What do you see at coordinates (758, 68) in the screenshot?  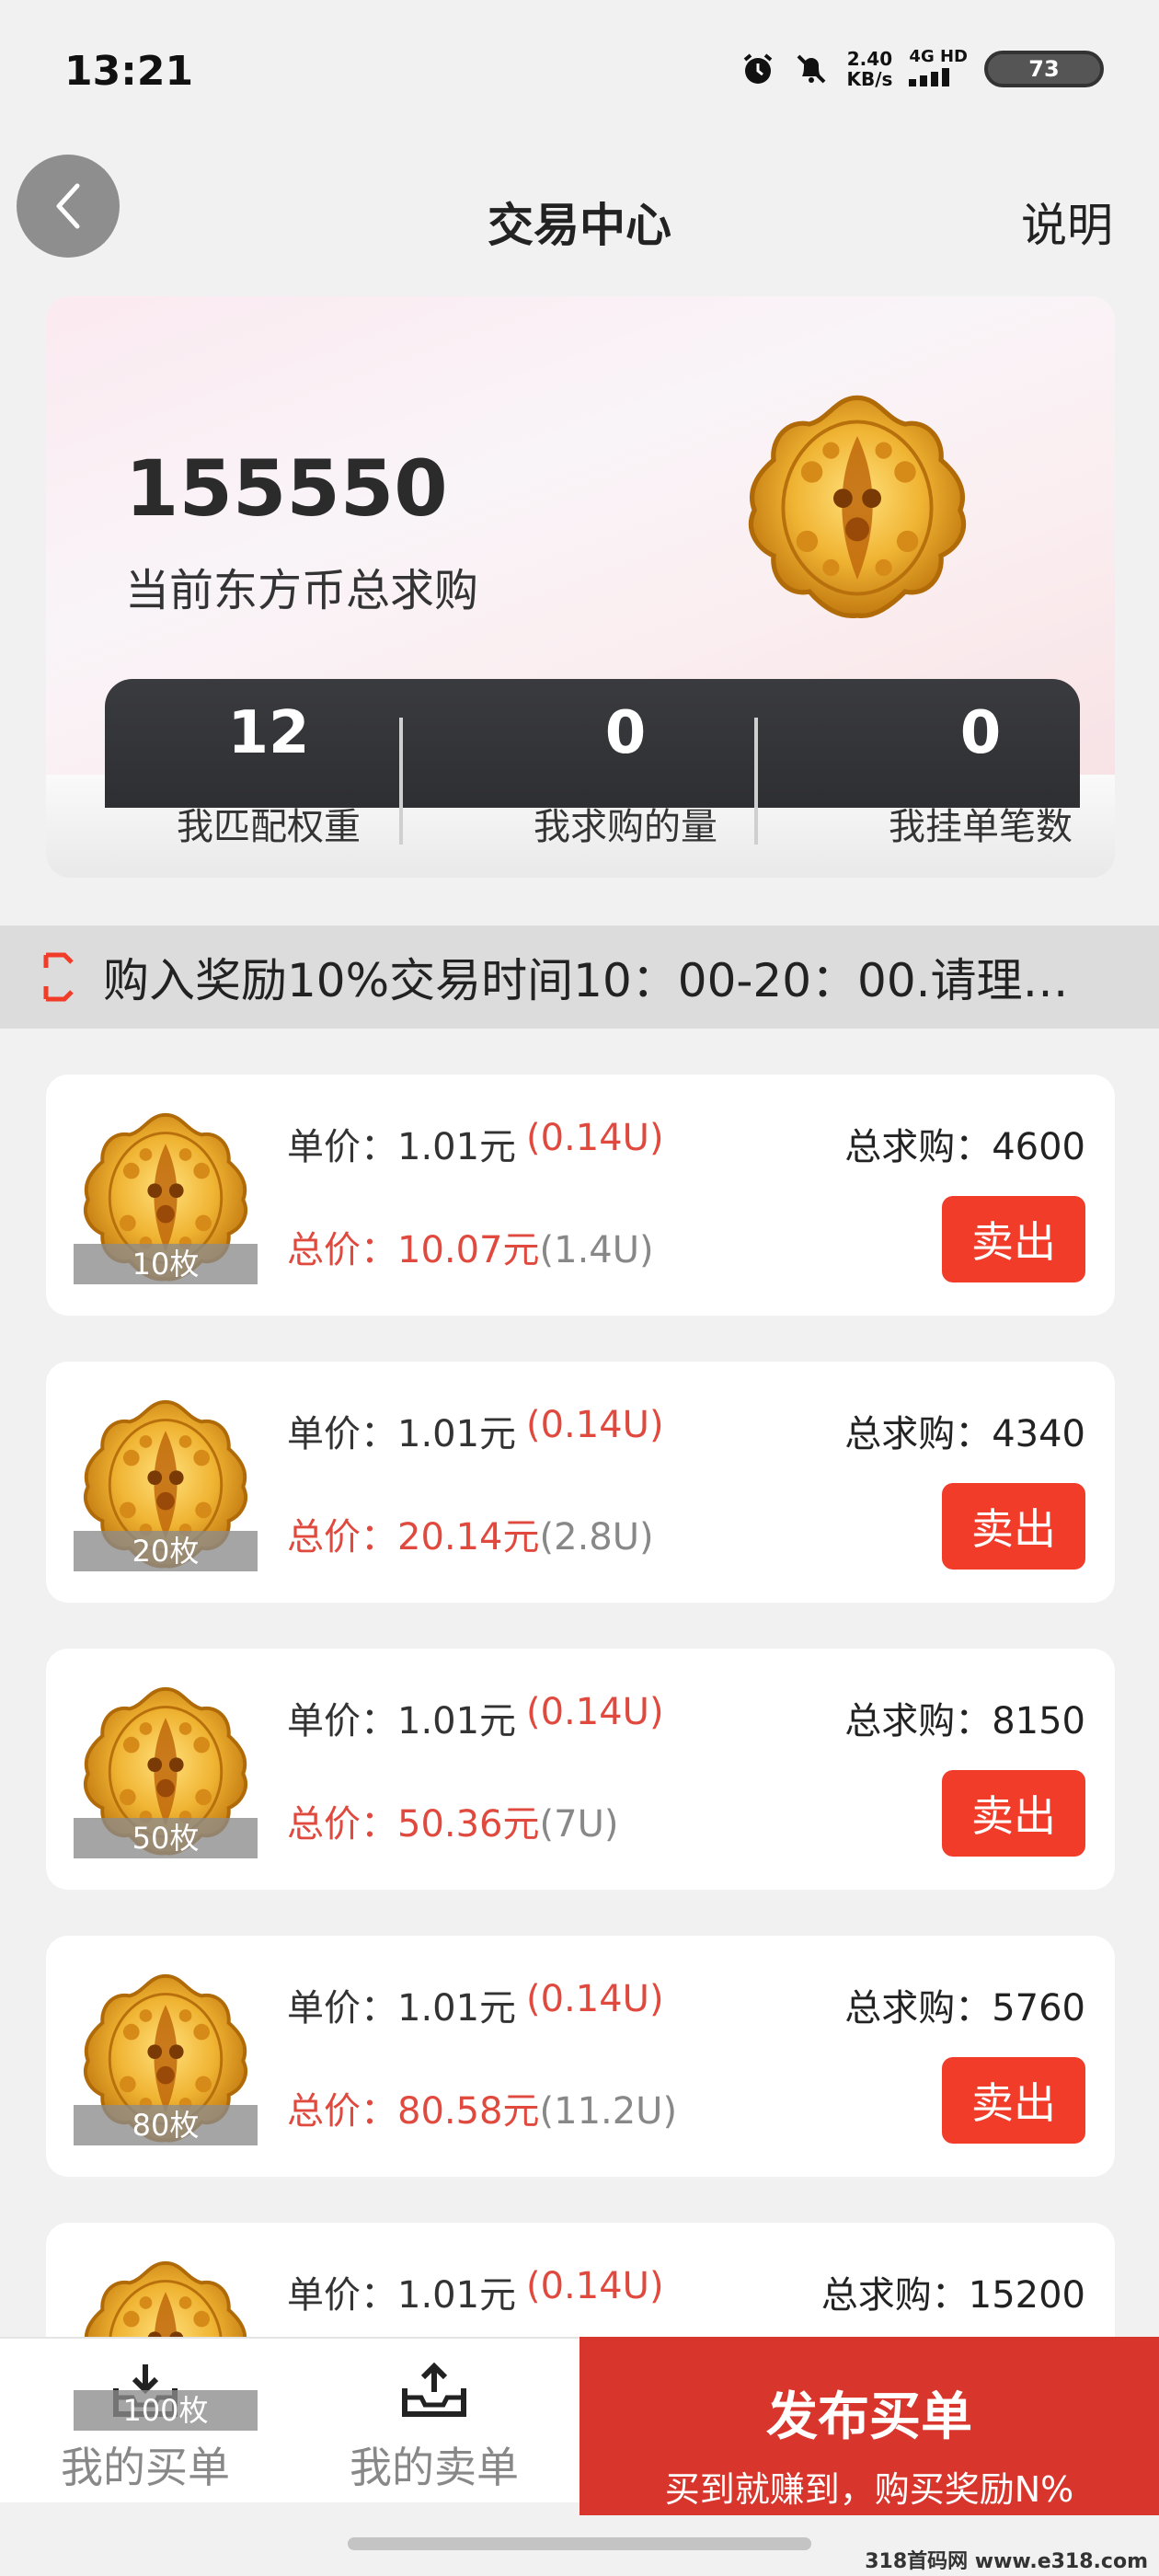 I see `alarm-icon` at bounding box center [758, 68].